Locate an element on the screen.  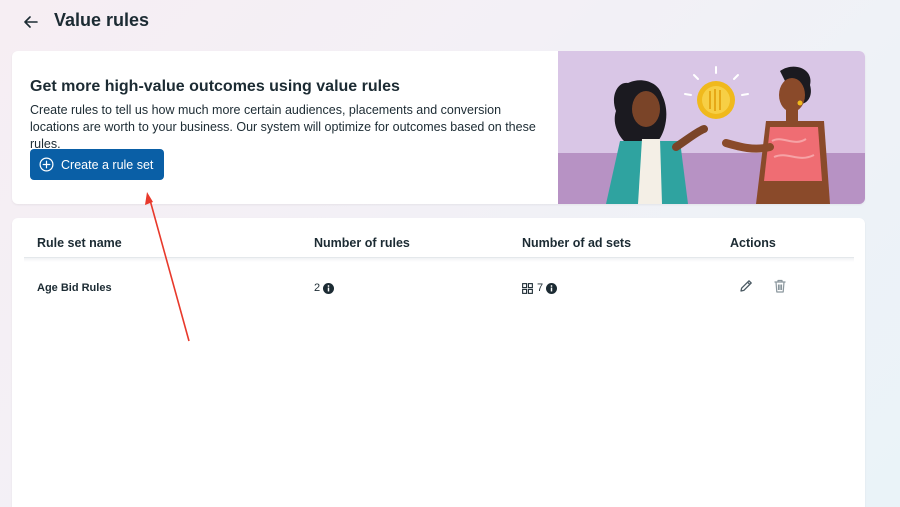
create-rule-set-button: Create a rule set is located at coordinates (97, 164).